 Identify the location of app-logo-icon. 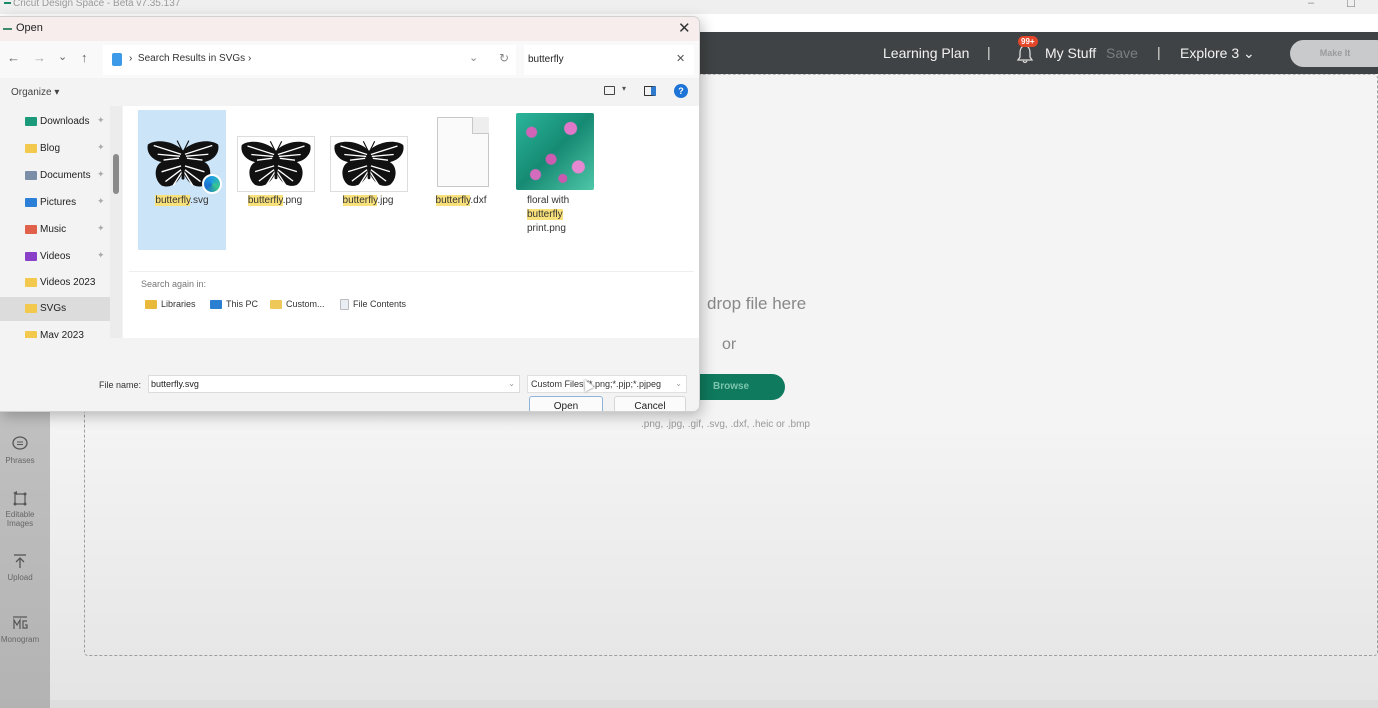
(7, 29).